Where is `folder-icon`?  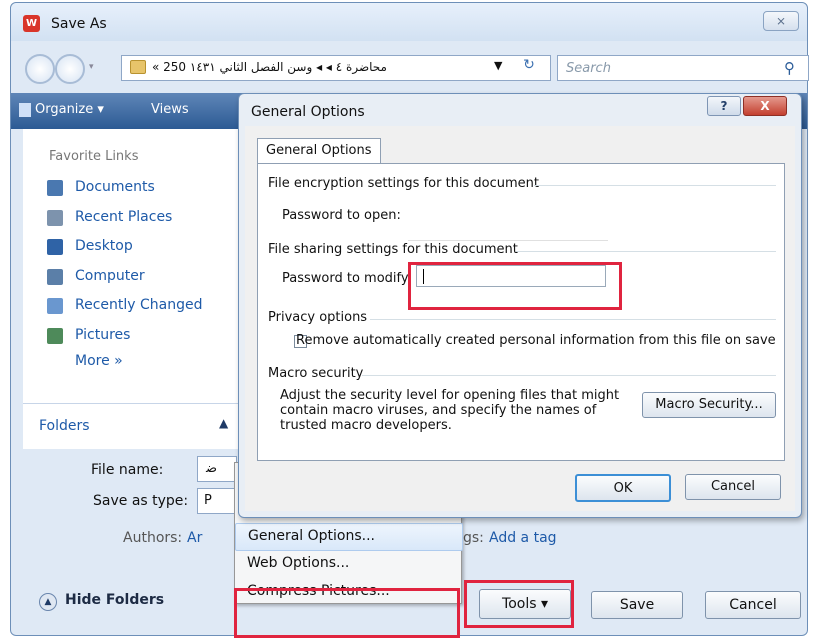 folder-icon is located at coordinates (138, 67).